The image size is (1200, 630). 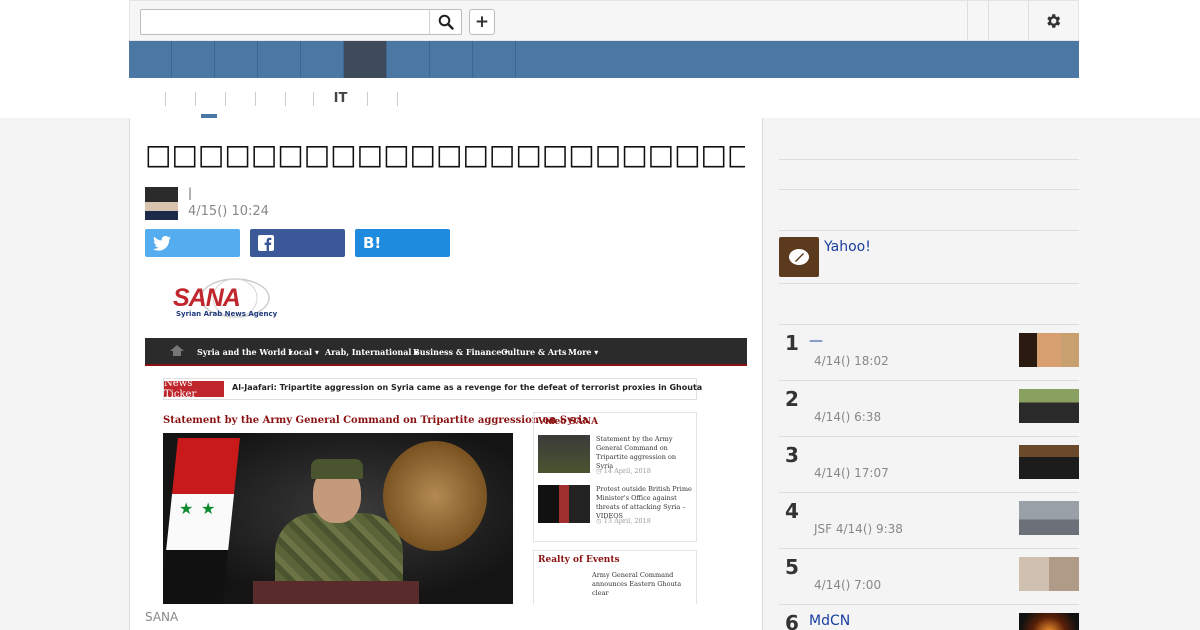 What do you see at coordinates (207, 298) in the screenshot?
I see `sana-logo-text: SANA` at bounding box center [207, 298].